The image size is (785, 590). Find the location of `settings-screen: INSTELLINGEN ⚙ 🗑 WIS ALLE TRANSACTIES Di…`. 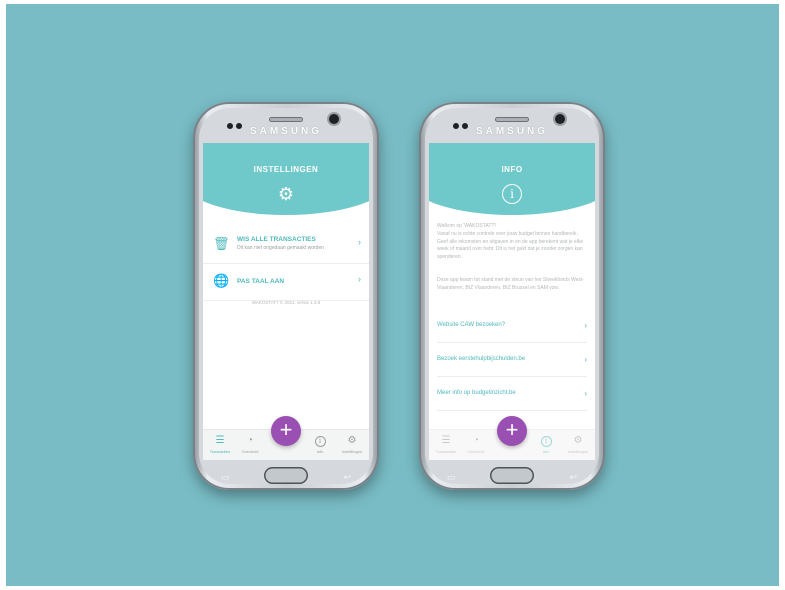

settings-screen: INSTELLINGEN ⚙ 🗑 WIS ALLE TRANSACTIES Di… is located at coordinates (286, 301).